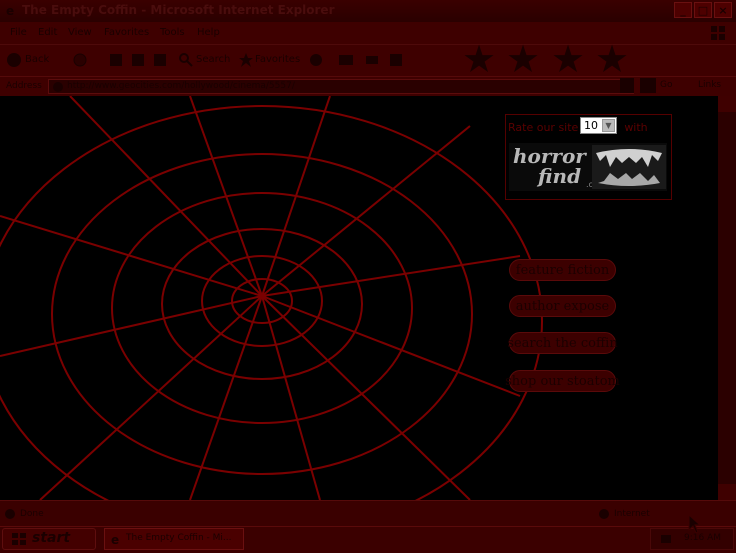  What do you see at coordinates (10, 514) in the screenshot?
I see `page-done-icon` at bounding box center [10, 514].